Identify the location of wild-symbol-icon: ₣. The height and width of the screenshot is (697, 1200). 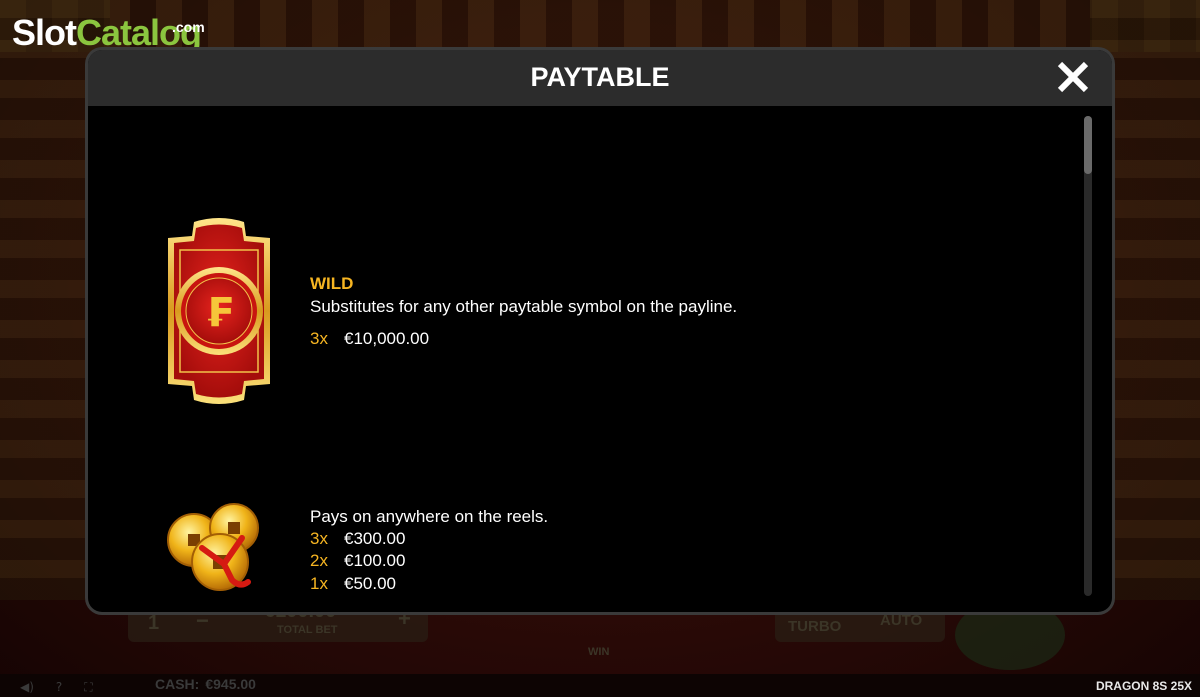
(219, 311).